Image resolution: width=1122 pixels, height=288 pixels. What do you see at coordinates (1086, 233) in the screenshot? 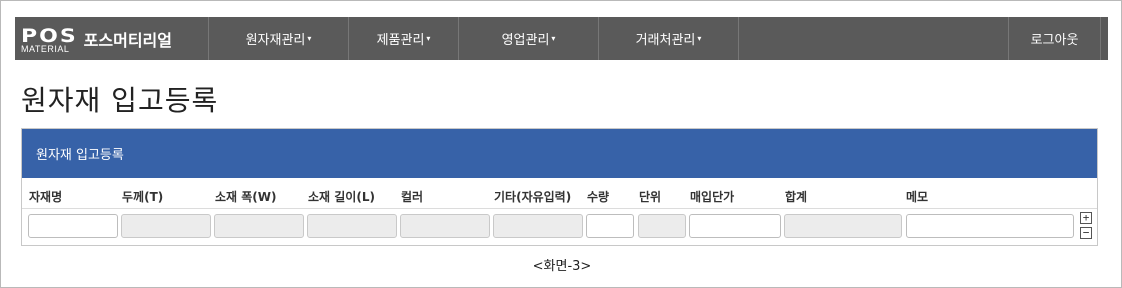
I see `remove-row-icon: −` at bounding box center [1086, 233].